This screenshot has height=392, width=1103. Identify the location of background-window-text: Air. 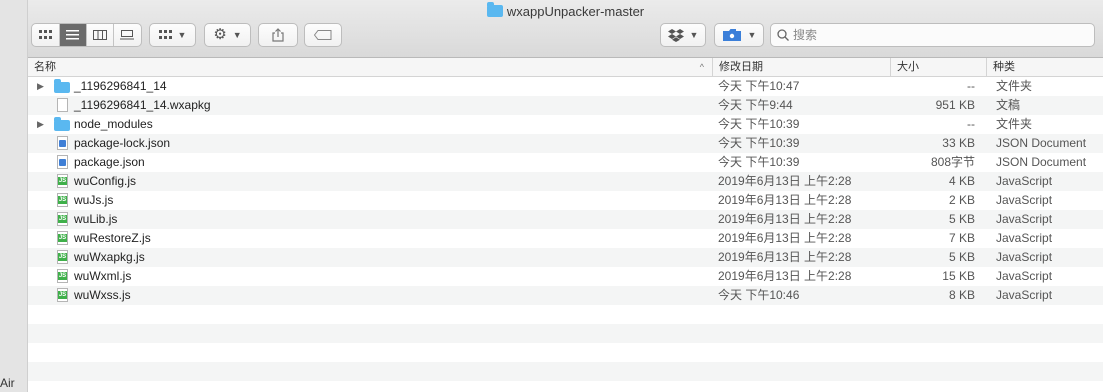
(7, 383).